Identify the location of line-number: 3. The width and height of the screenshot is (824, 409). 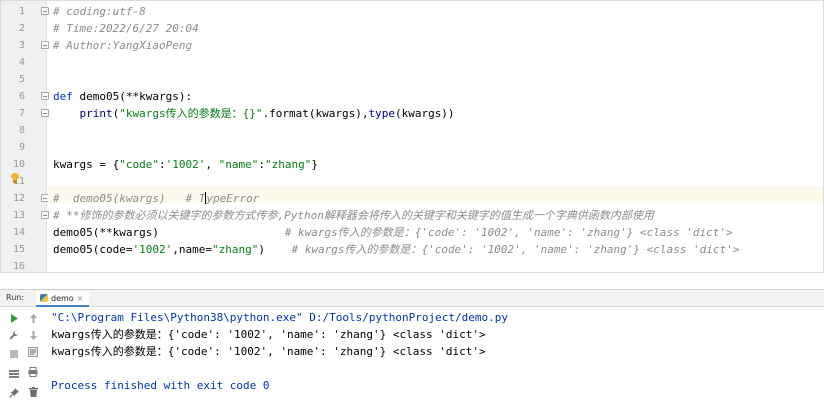
(21, 45).